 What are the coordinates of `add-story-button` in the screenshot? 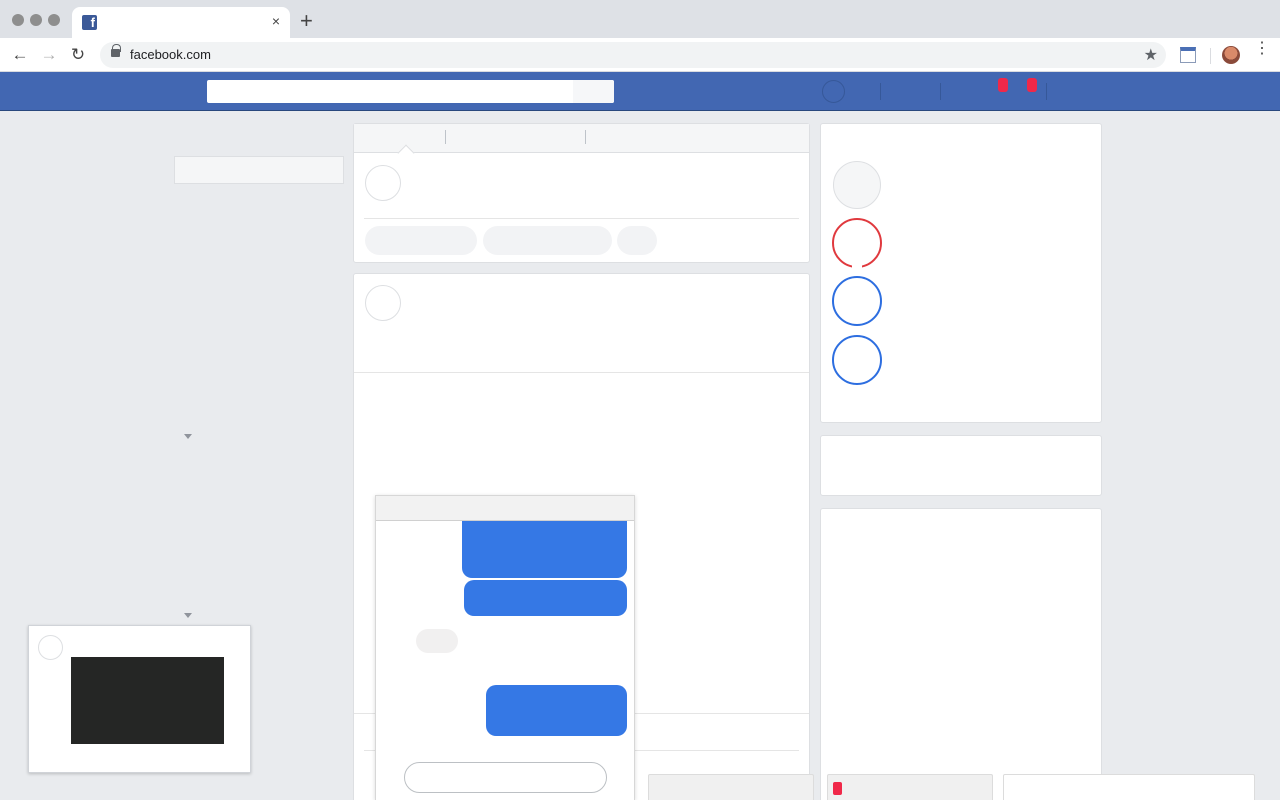 It's located at (857, 185).